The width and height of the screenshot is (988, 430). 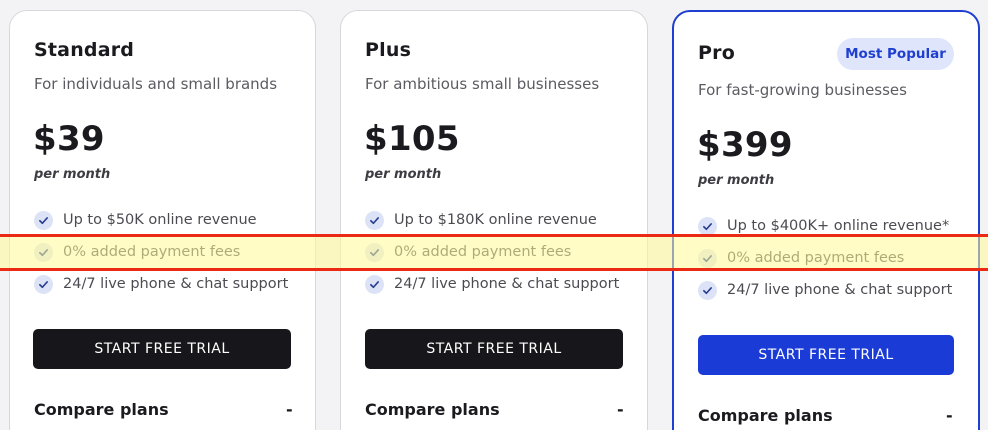 What do you see at coordinates (84, 50) in the screenshot?
I see `plan-name: Standard` at bounding box center [84, 50].